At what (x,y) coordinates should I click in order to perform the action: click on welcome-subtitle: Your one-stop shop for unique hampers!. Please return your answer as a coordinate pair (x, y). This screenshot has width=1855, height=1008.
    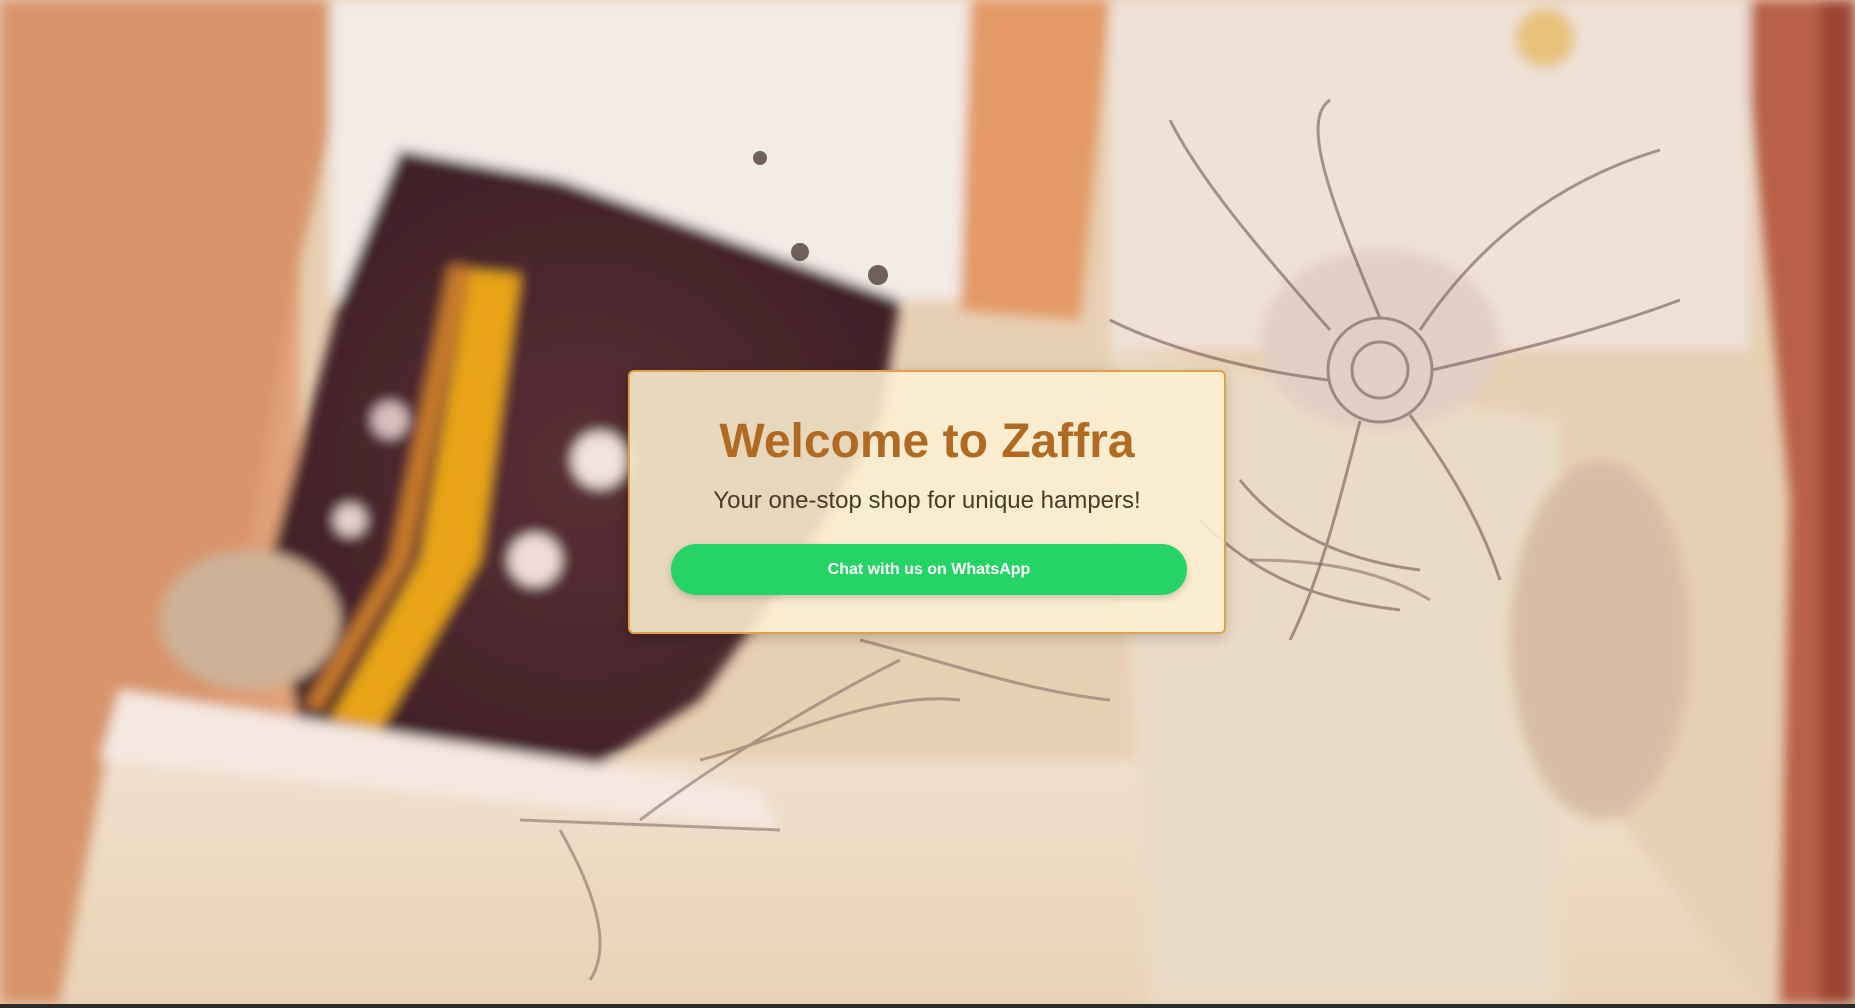
    Looking at the image, I should click on (927, 500).